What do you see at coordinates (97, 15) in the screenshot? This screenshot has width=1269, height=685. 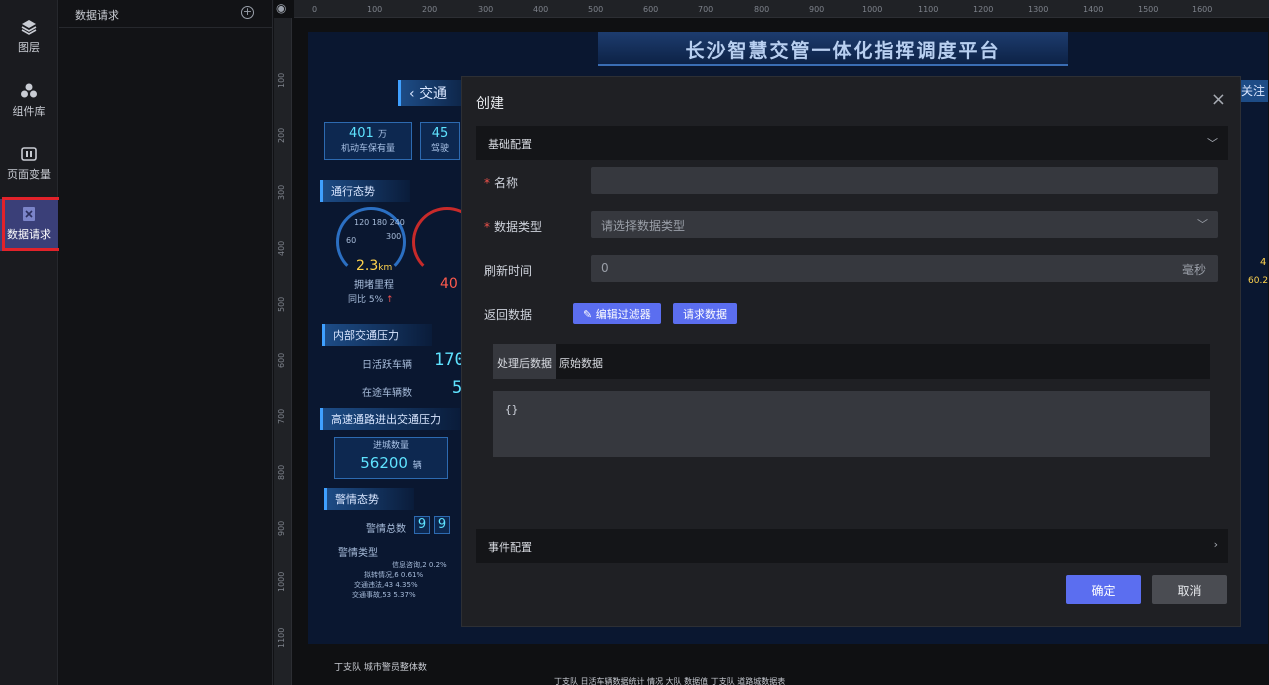 I see `panel-title: 数据请求` at bounding box center [97, 15].